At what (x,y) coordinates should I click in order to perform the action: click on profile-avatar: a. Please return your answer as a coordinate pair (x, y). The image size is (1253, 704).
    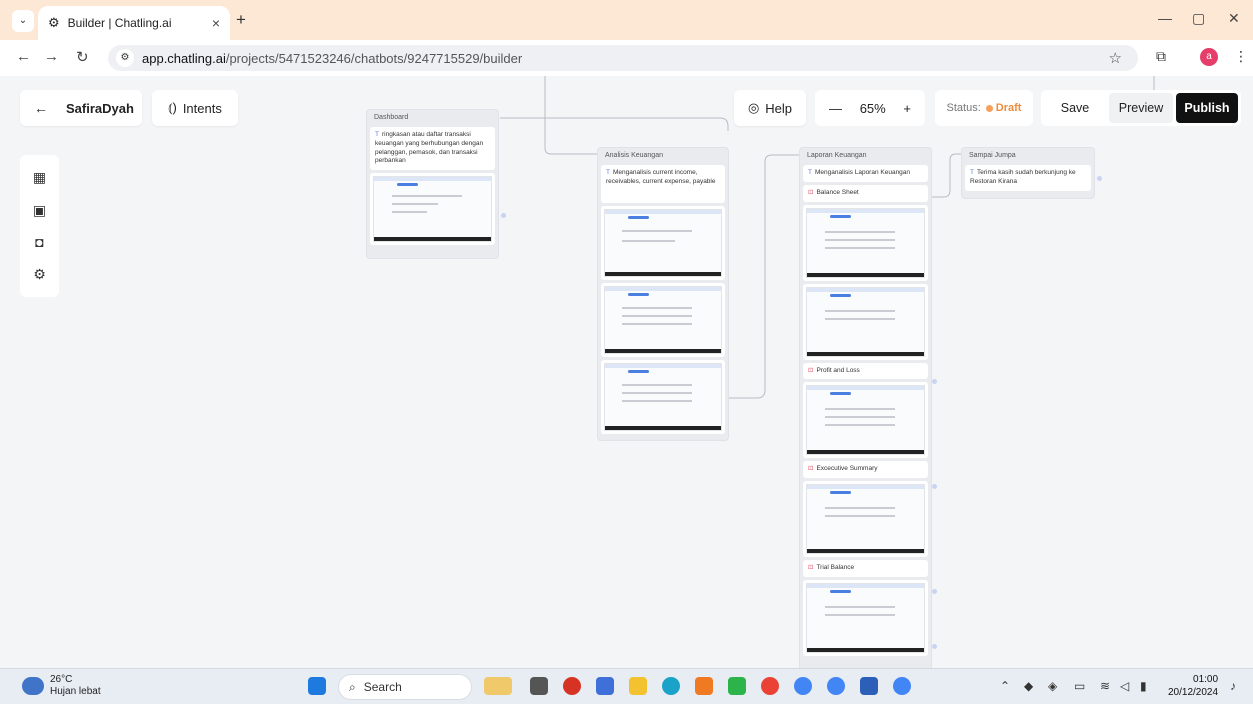
    Looking at the image, I should click on (1209, 57).